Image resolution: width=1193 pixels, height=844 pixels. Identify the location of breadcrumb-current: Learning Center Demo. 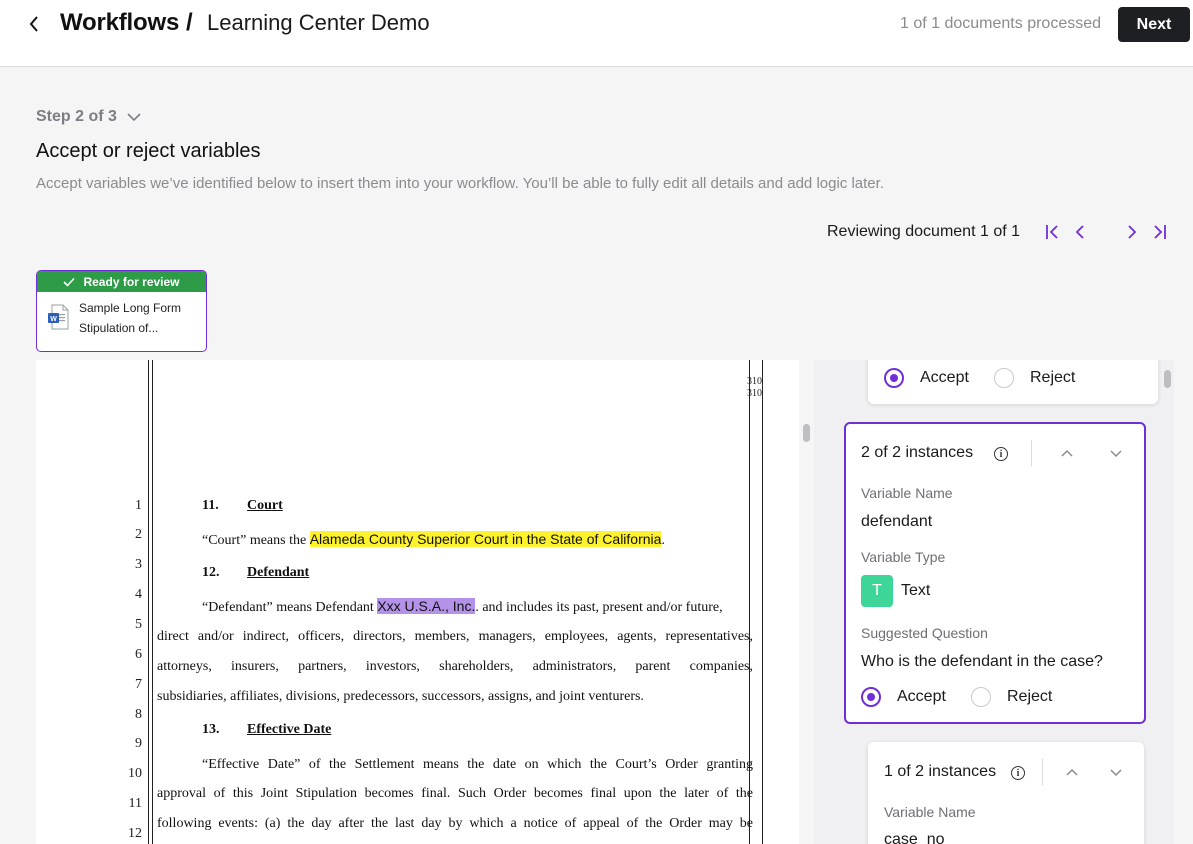
(318, 22).